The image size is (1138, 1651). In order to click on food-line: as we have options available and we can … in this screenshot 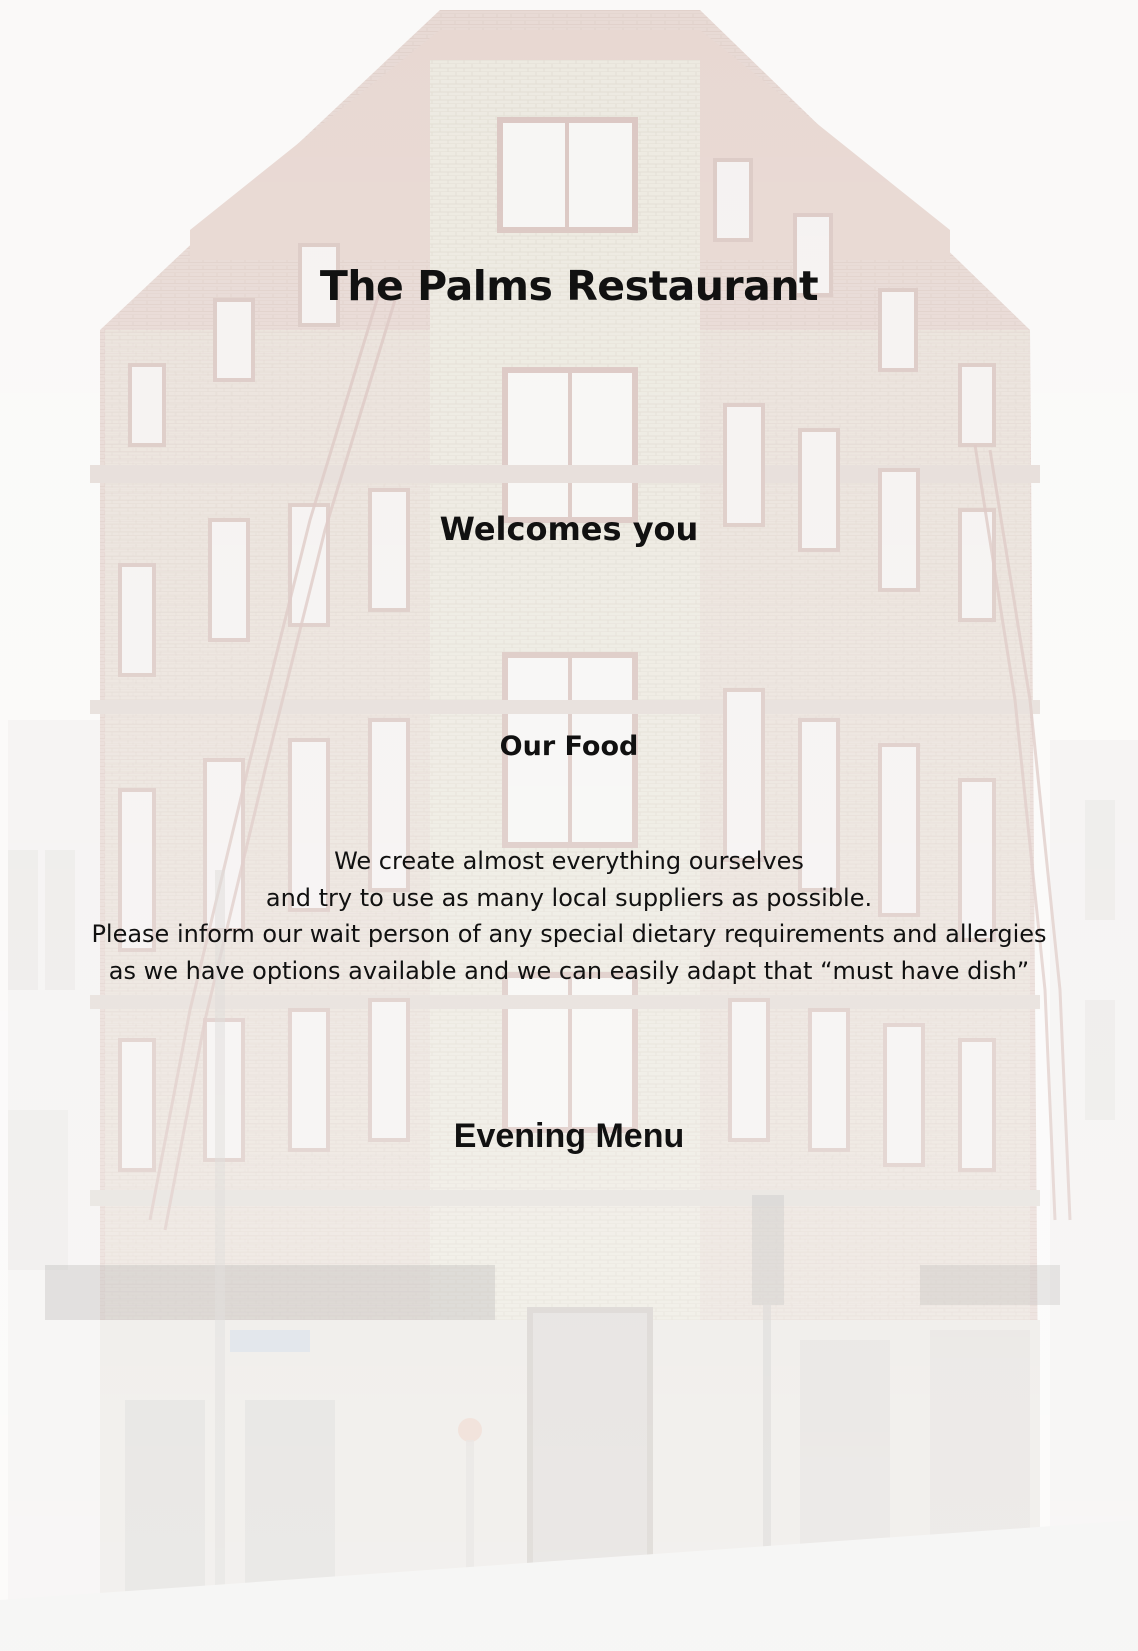, I will do `click(569, 970)`.